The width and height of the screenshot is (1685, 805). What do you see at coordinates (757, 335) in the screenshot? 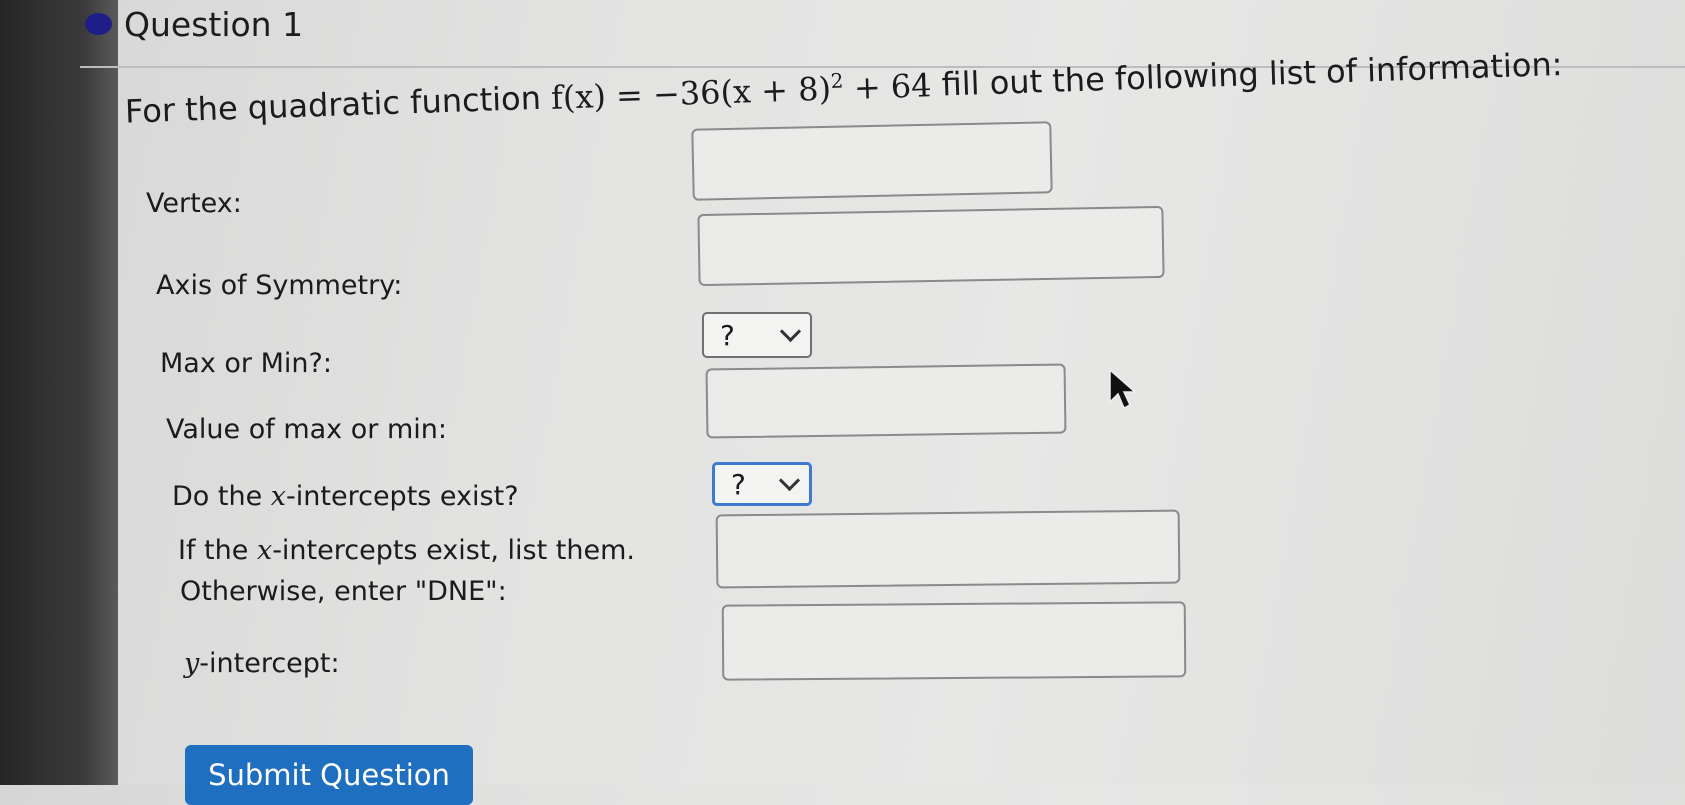
I see `max-or-min-select: ?` at bounding box center [757, 335].